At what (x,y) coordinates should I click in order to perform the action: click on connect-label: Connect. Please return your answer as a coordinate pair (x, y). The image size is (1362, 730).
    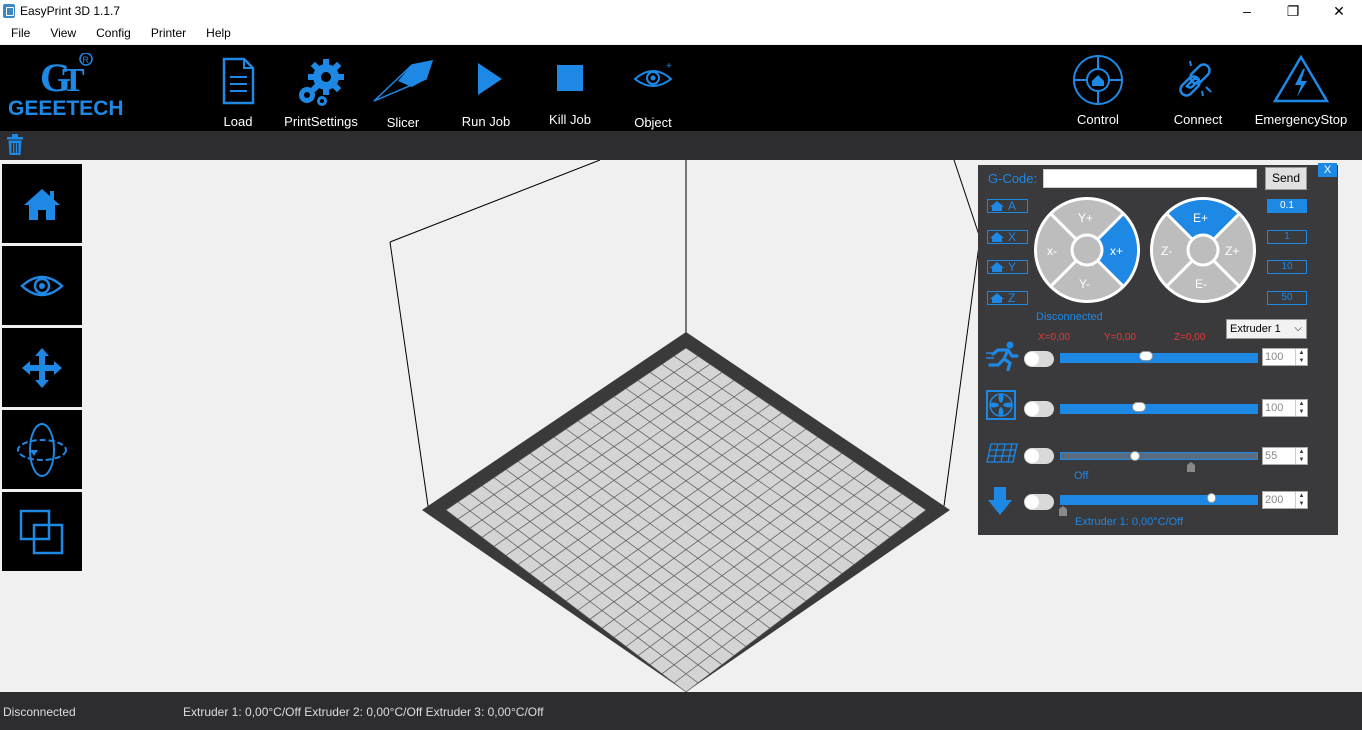
    Looking at the image, I should click on (1198, 119).